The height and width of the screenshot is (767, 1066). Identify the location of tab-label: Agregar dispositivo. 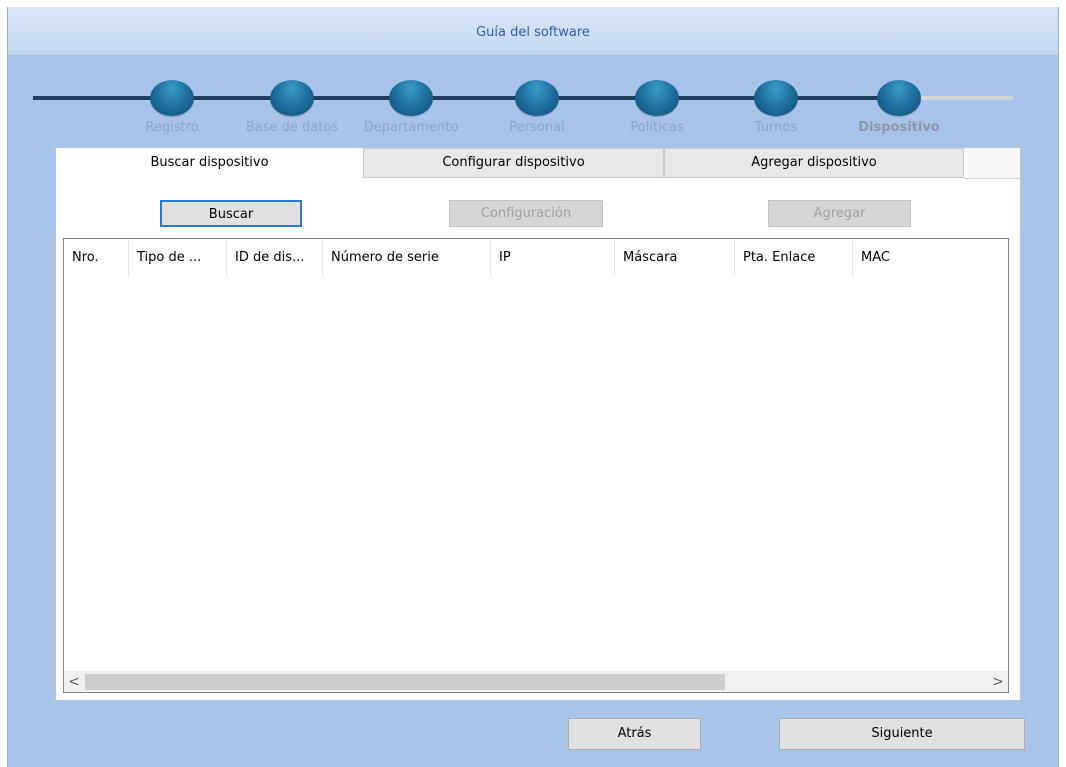
(814, 162).